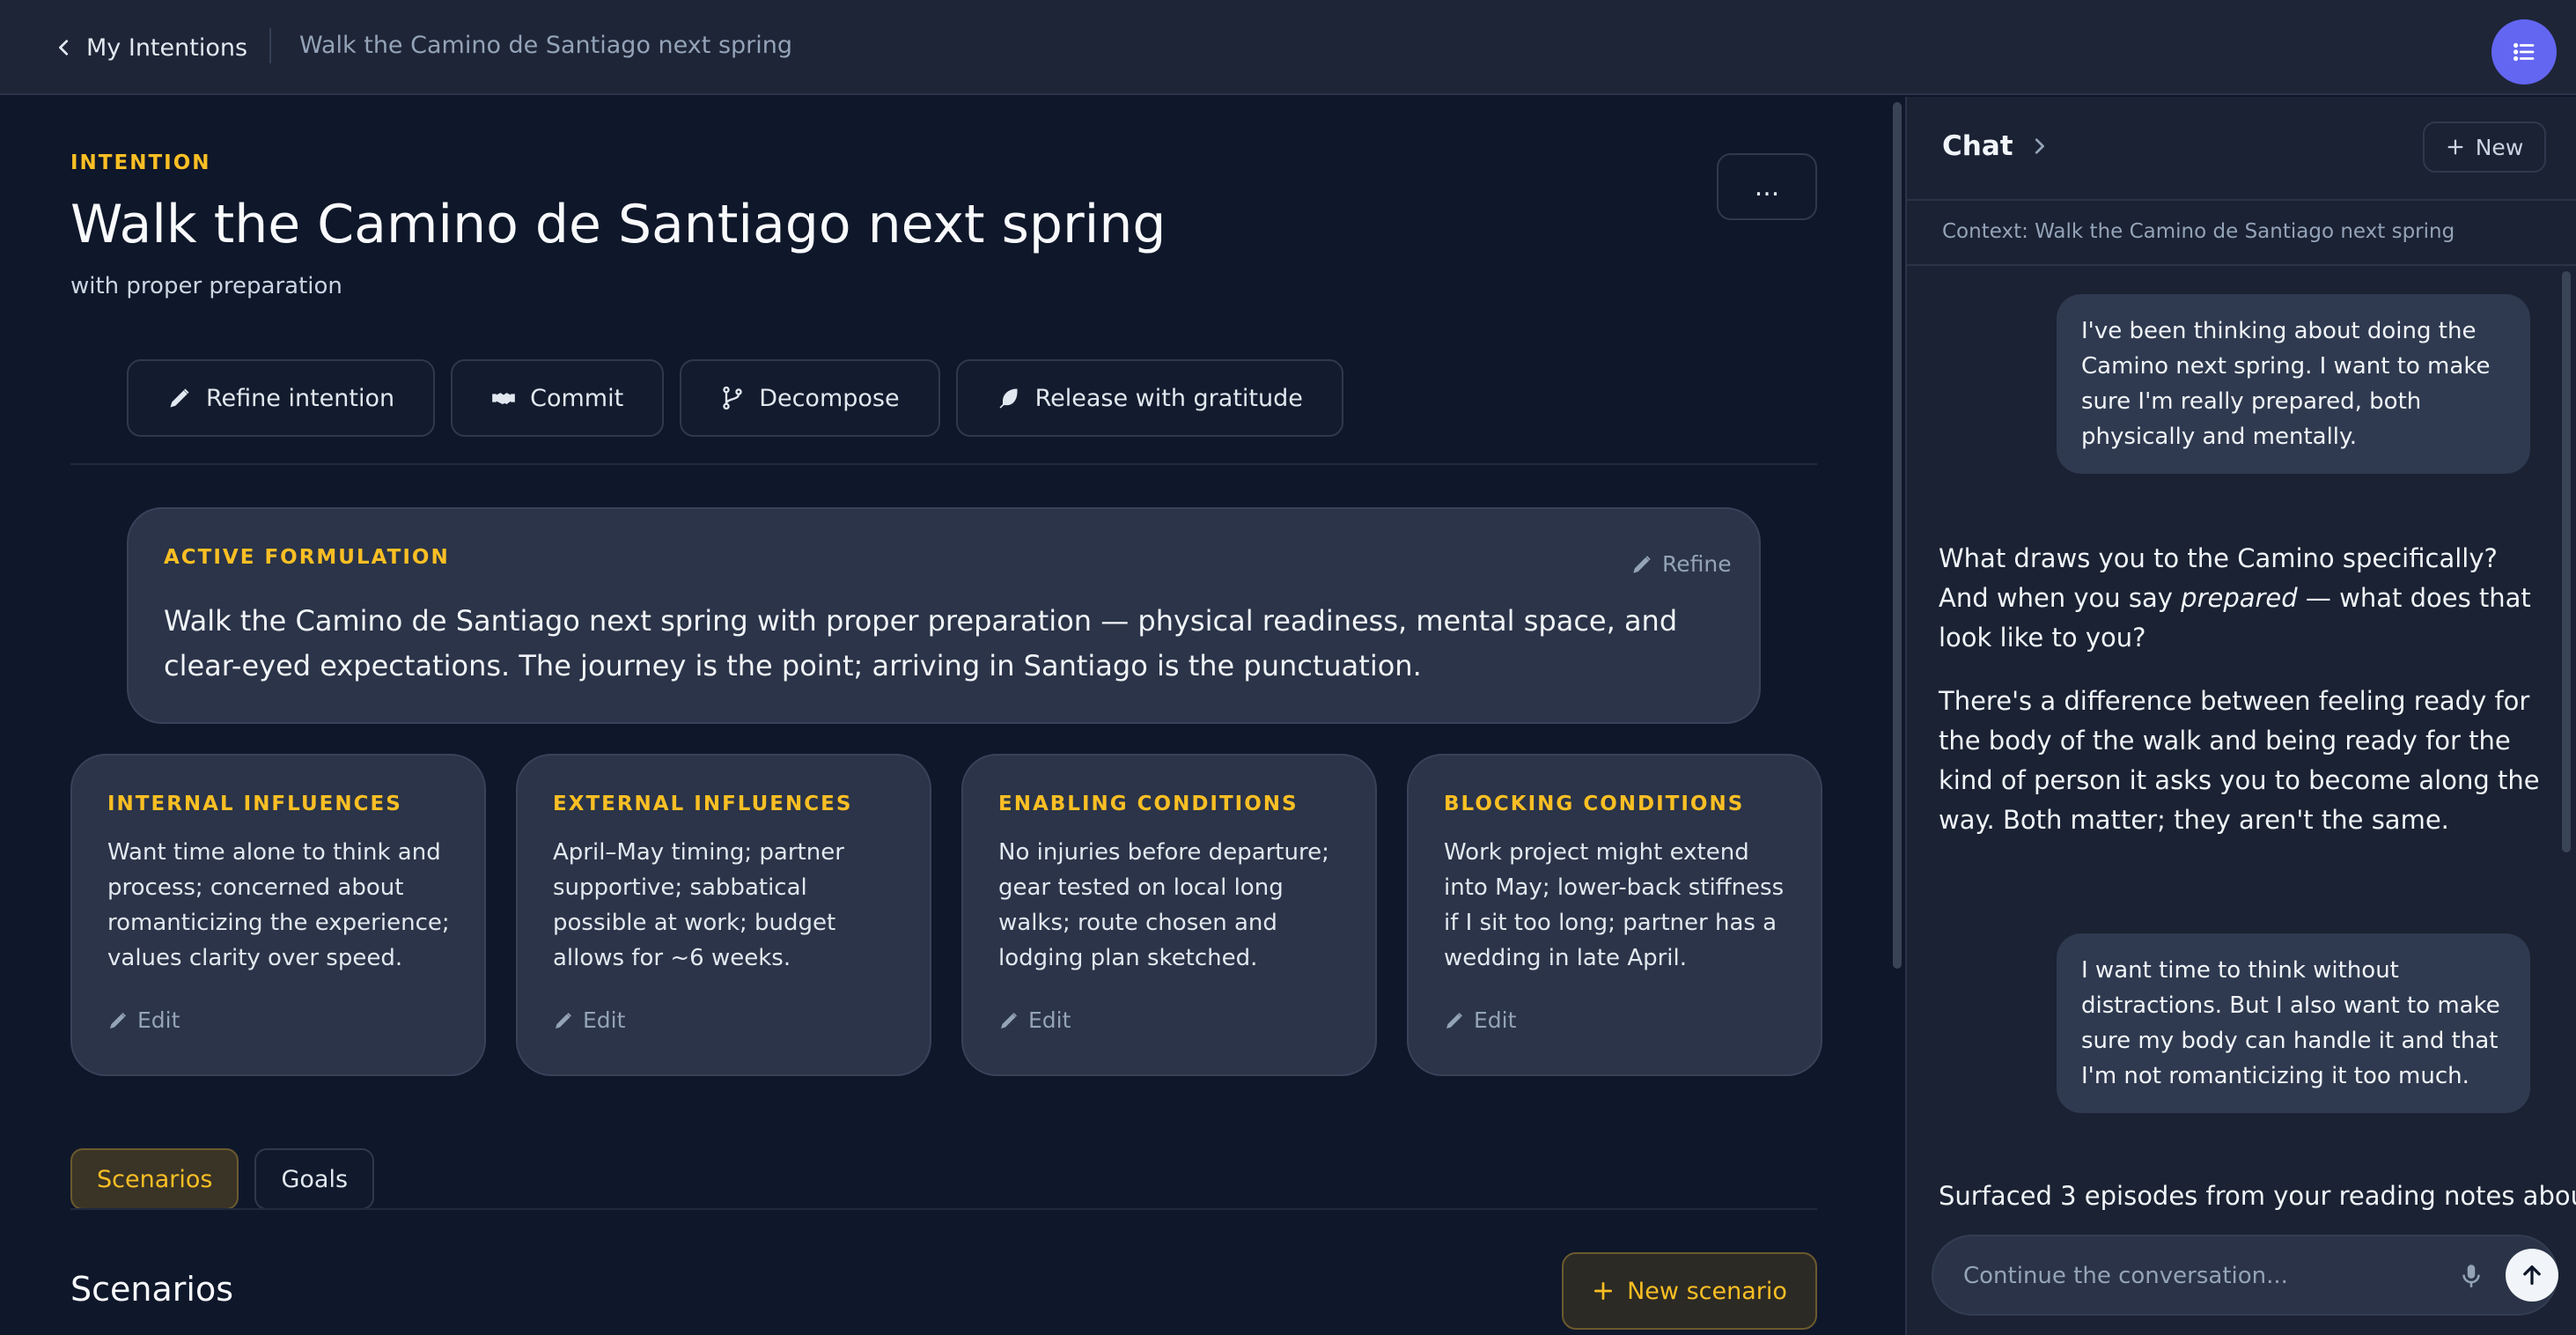 This screenshot has width=2576, height=1335. I want to click on toggle-list-button, so click(2524, 52).